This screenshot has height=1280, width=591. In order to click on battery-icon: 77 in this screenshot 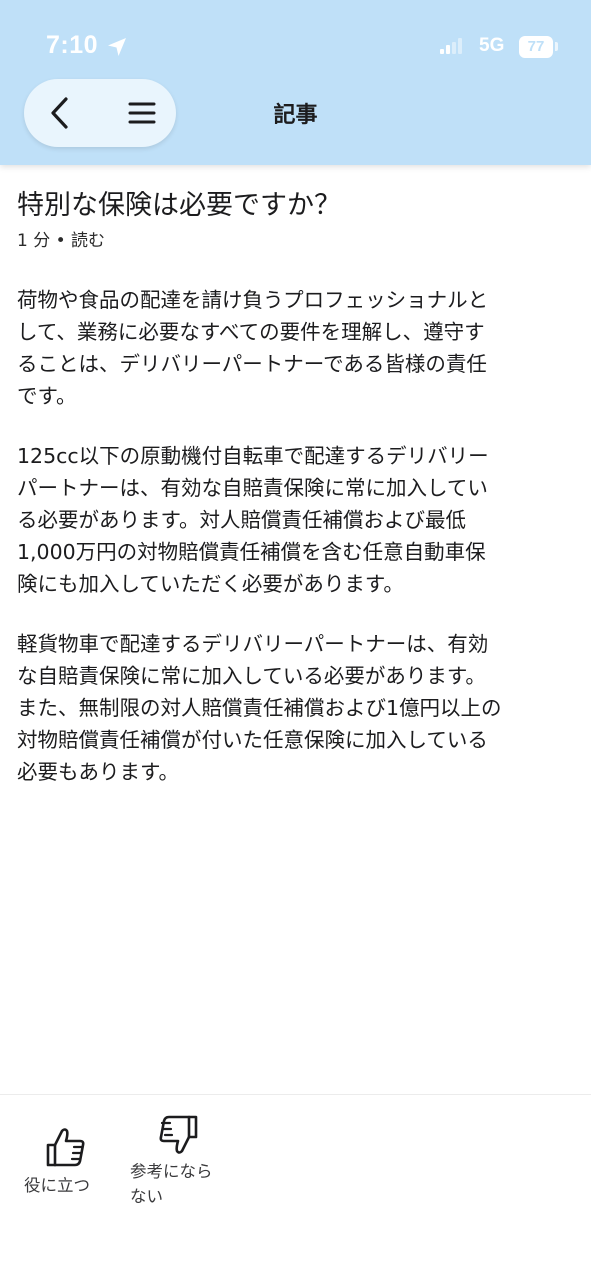, I will do `click(536, 47)`.